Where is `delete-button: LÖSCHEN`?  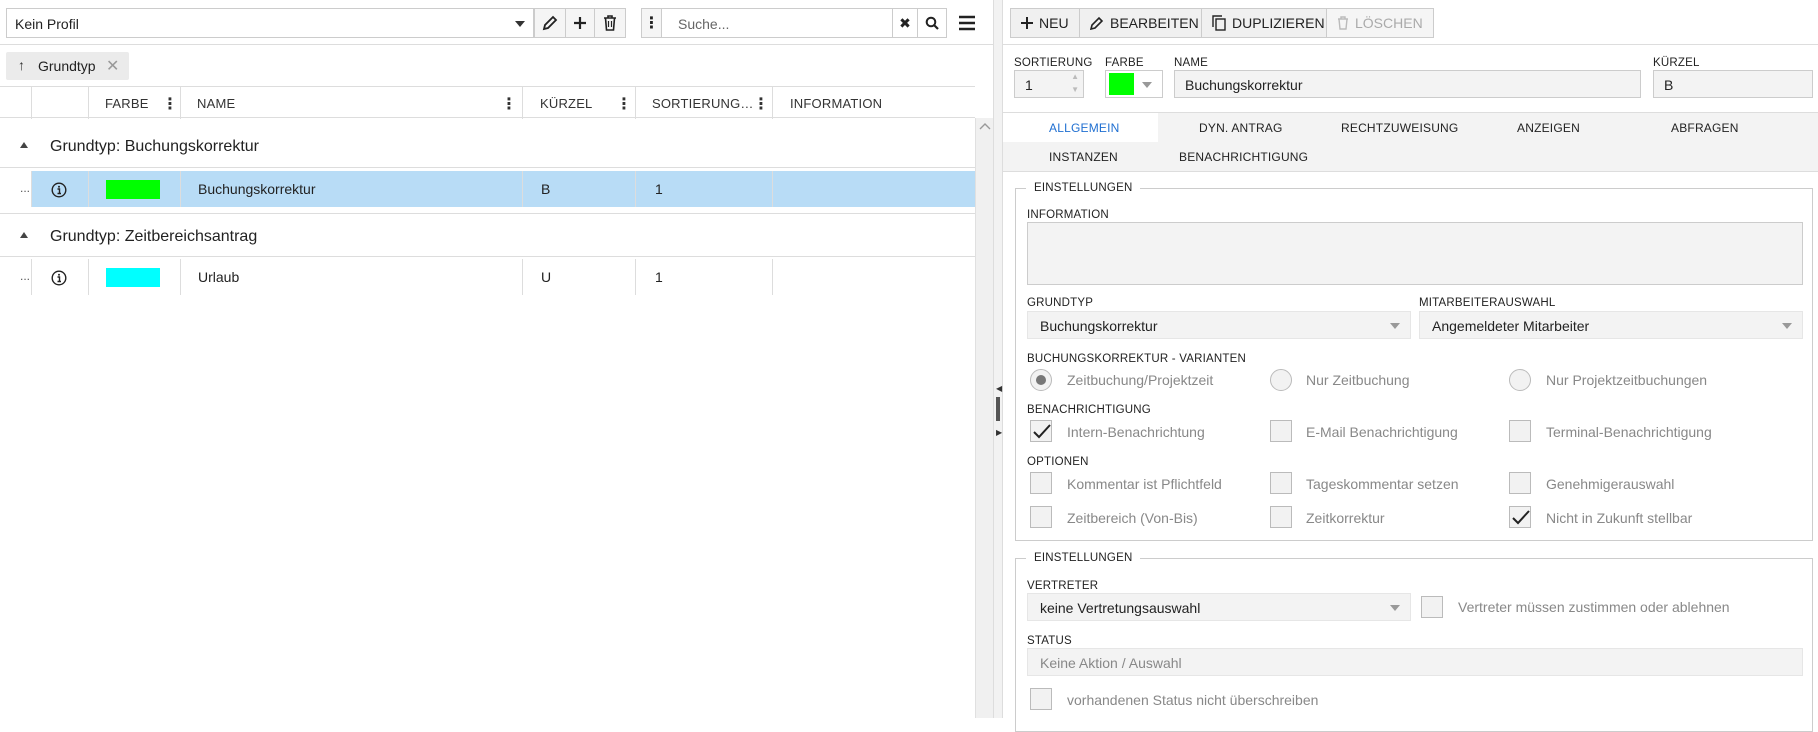
delete-button: LÖSCHEN is located at coordinates (1380, 23).